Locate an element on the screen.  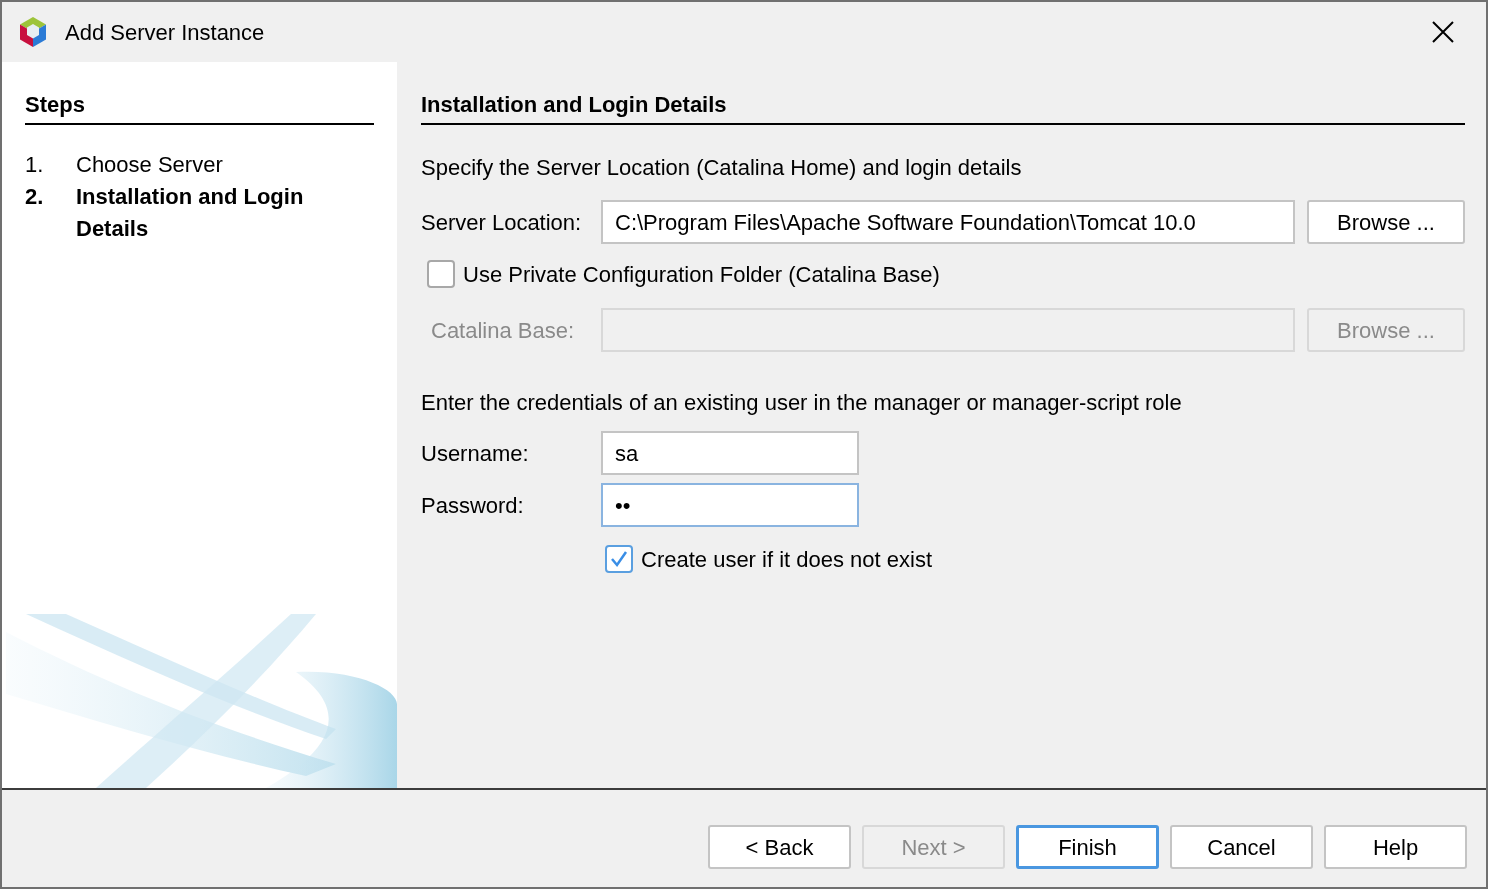
instructions-text: Specify the Server Location (Catalina Home) and login details is located at coordinates (722, 168).